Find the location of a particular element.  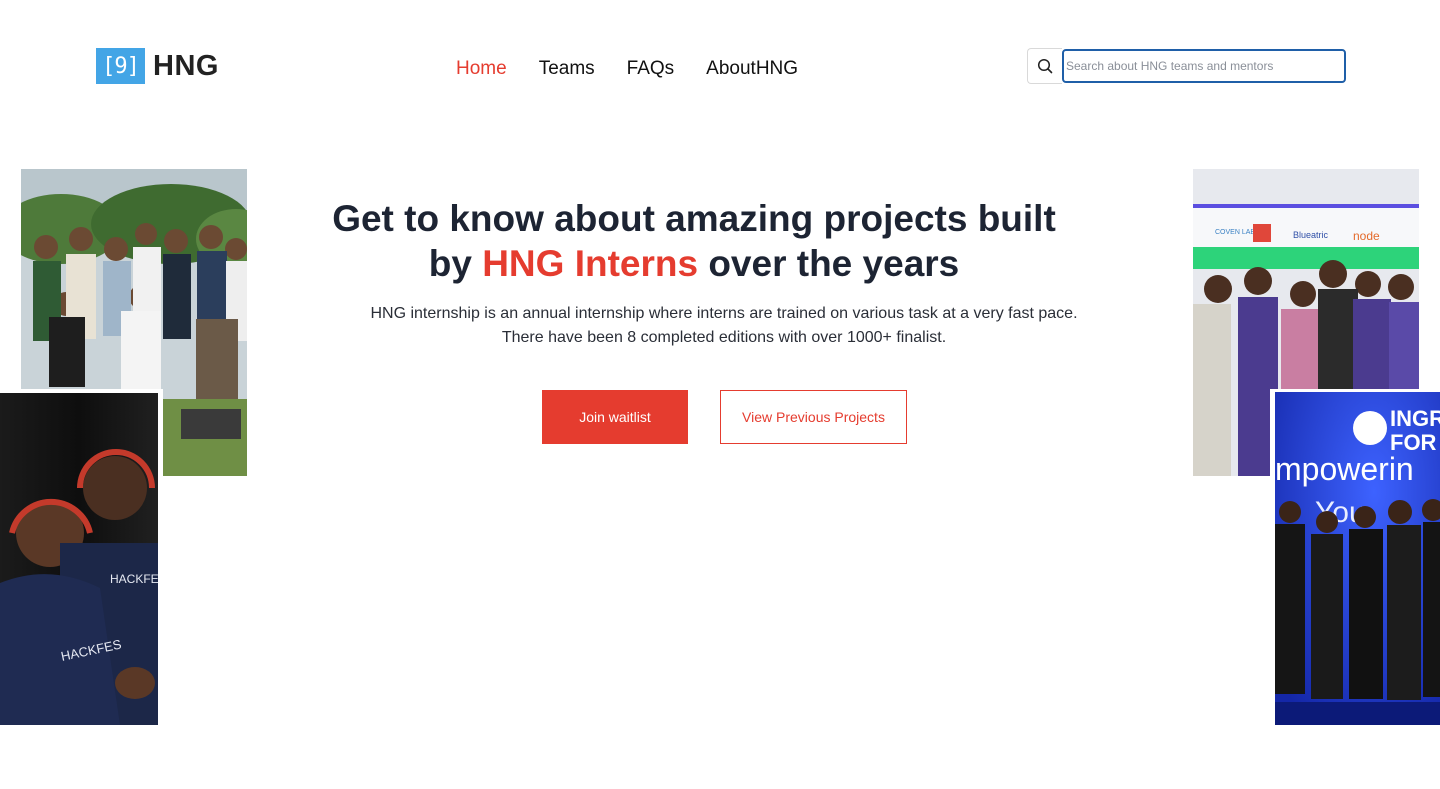

brand-logo: [9] HNG is located at coordinates (157, 66).